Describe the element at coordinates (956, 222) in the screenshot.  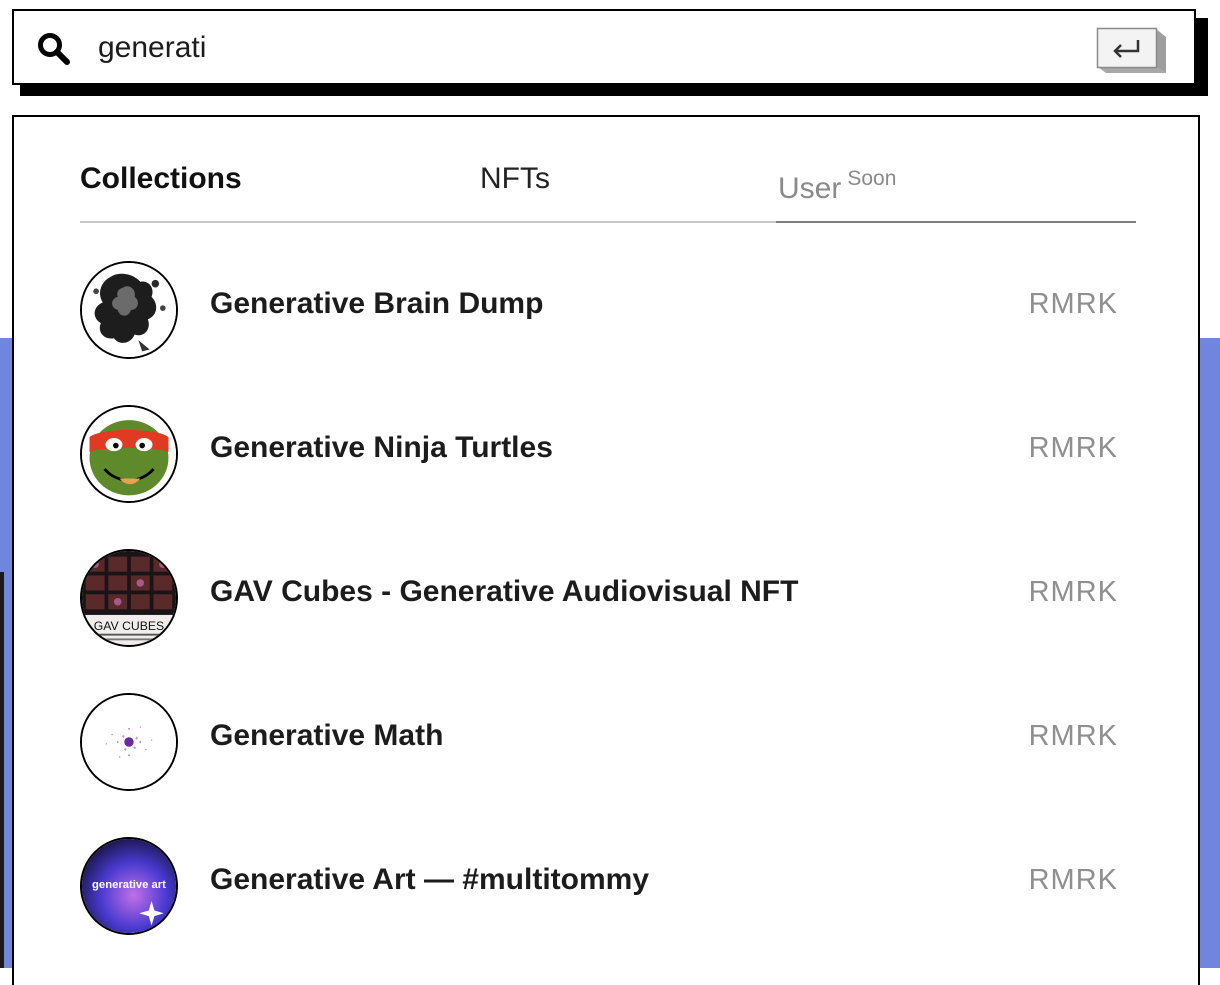
I see `tab-user-underline` at that location.